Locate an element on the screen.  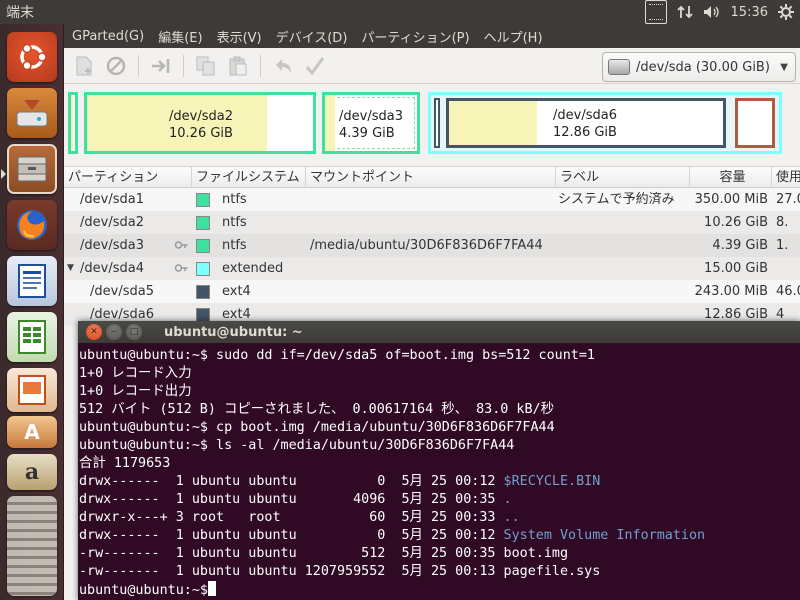
table-row: /dev/sda1 ntfs システムで予約済み 350.00 MiB 27.0 is located at coordinates (432, 199).